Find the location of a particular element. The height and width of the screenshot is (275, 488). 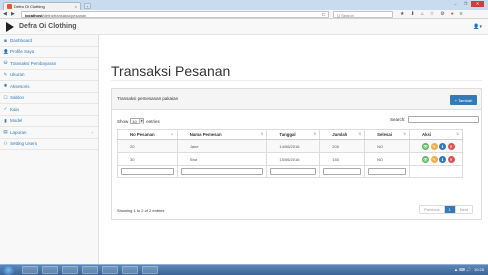

filter-no-pesanan-input is located at coordinates (147, 171).